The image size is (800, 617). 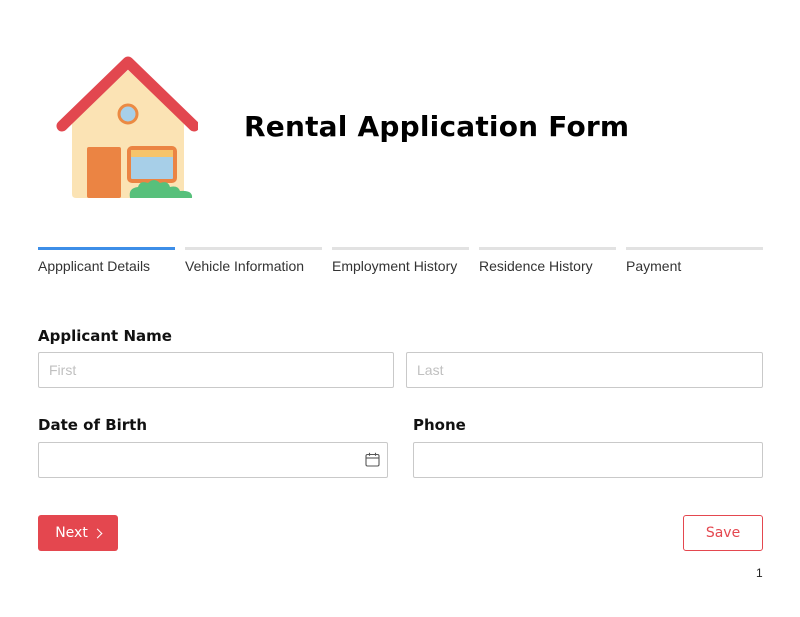 I want to click on last-name-input, so click(x=584, y=370).